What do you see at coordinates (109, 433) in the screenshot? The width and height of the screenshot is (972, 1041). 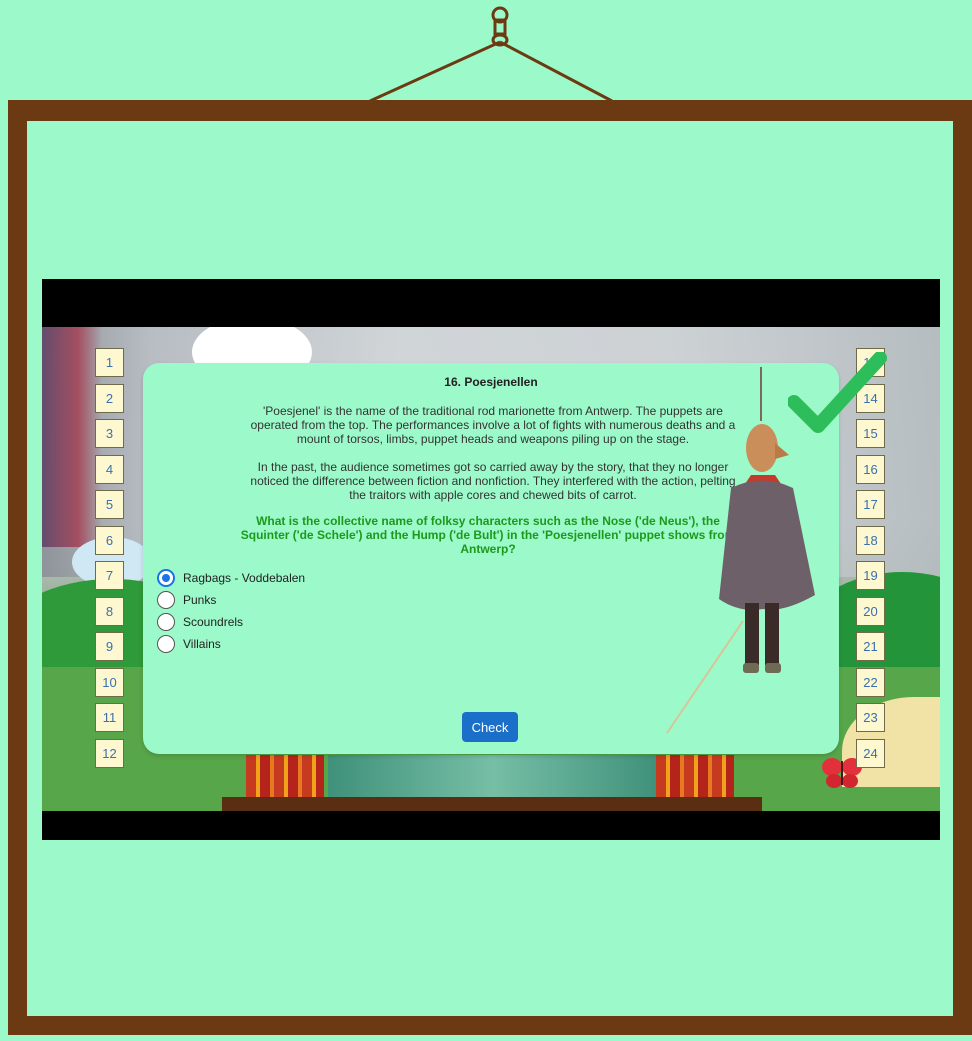 I see `question-button-3: 3` at bounding box center [109, 433].